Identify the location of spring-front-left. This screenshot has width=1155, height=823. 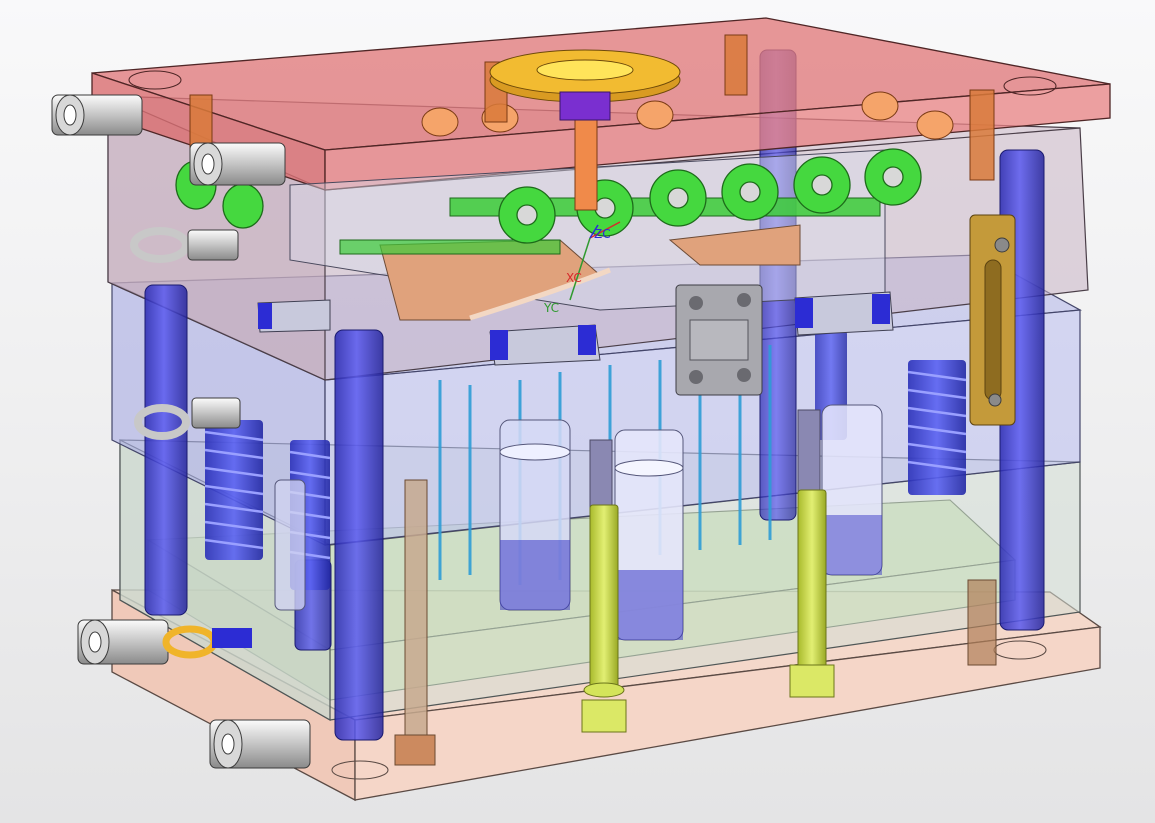
(234, 490).